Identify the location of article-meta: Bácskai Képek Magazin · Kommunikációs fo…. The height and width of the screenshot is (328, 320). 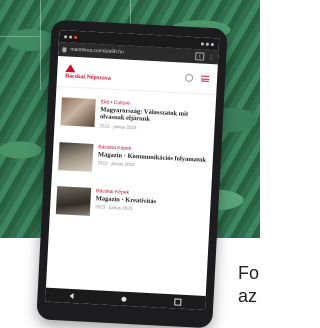
(152, 161).